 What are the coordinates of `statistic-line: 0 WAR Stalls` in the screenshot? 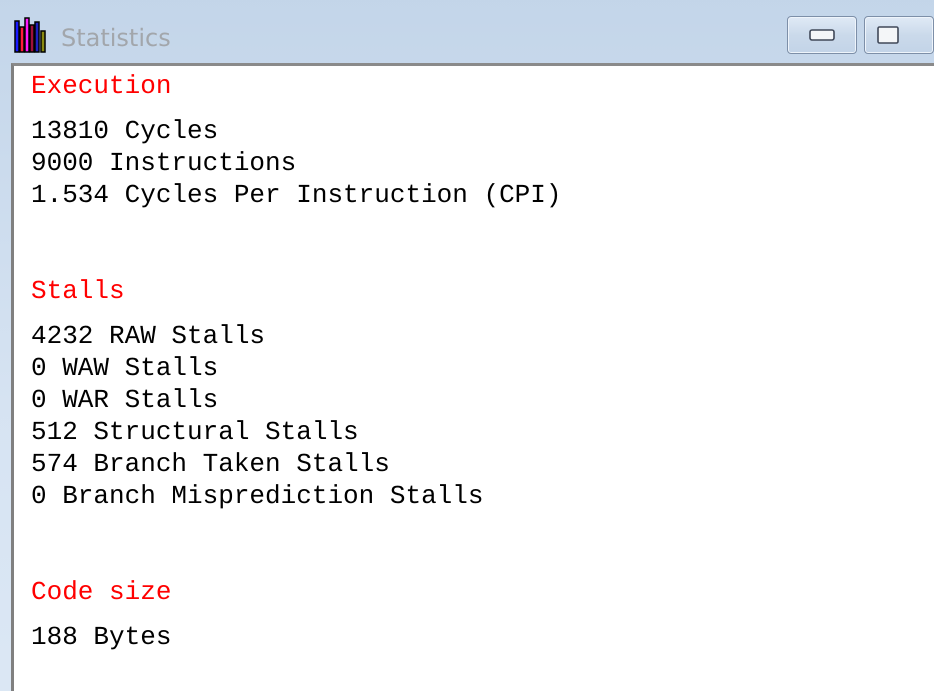 It's located at (124, 400).